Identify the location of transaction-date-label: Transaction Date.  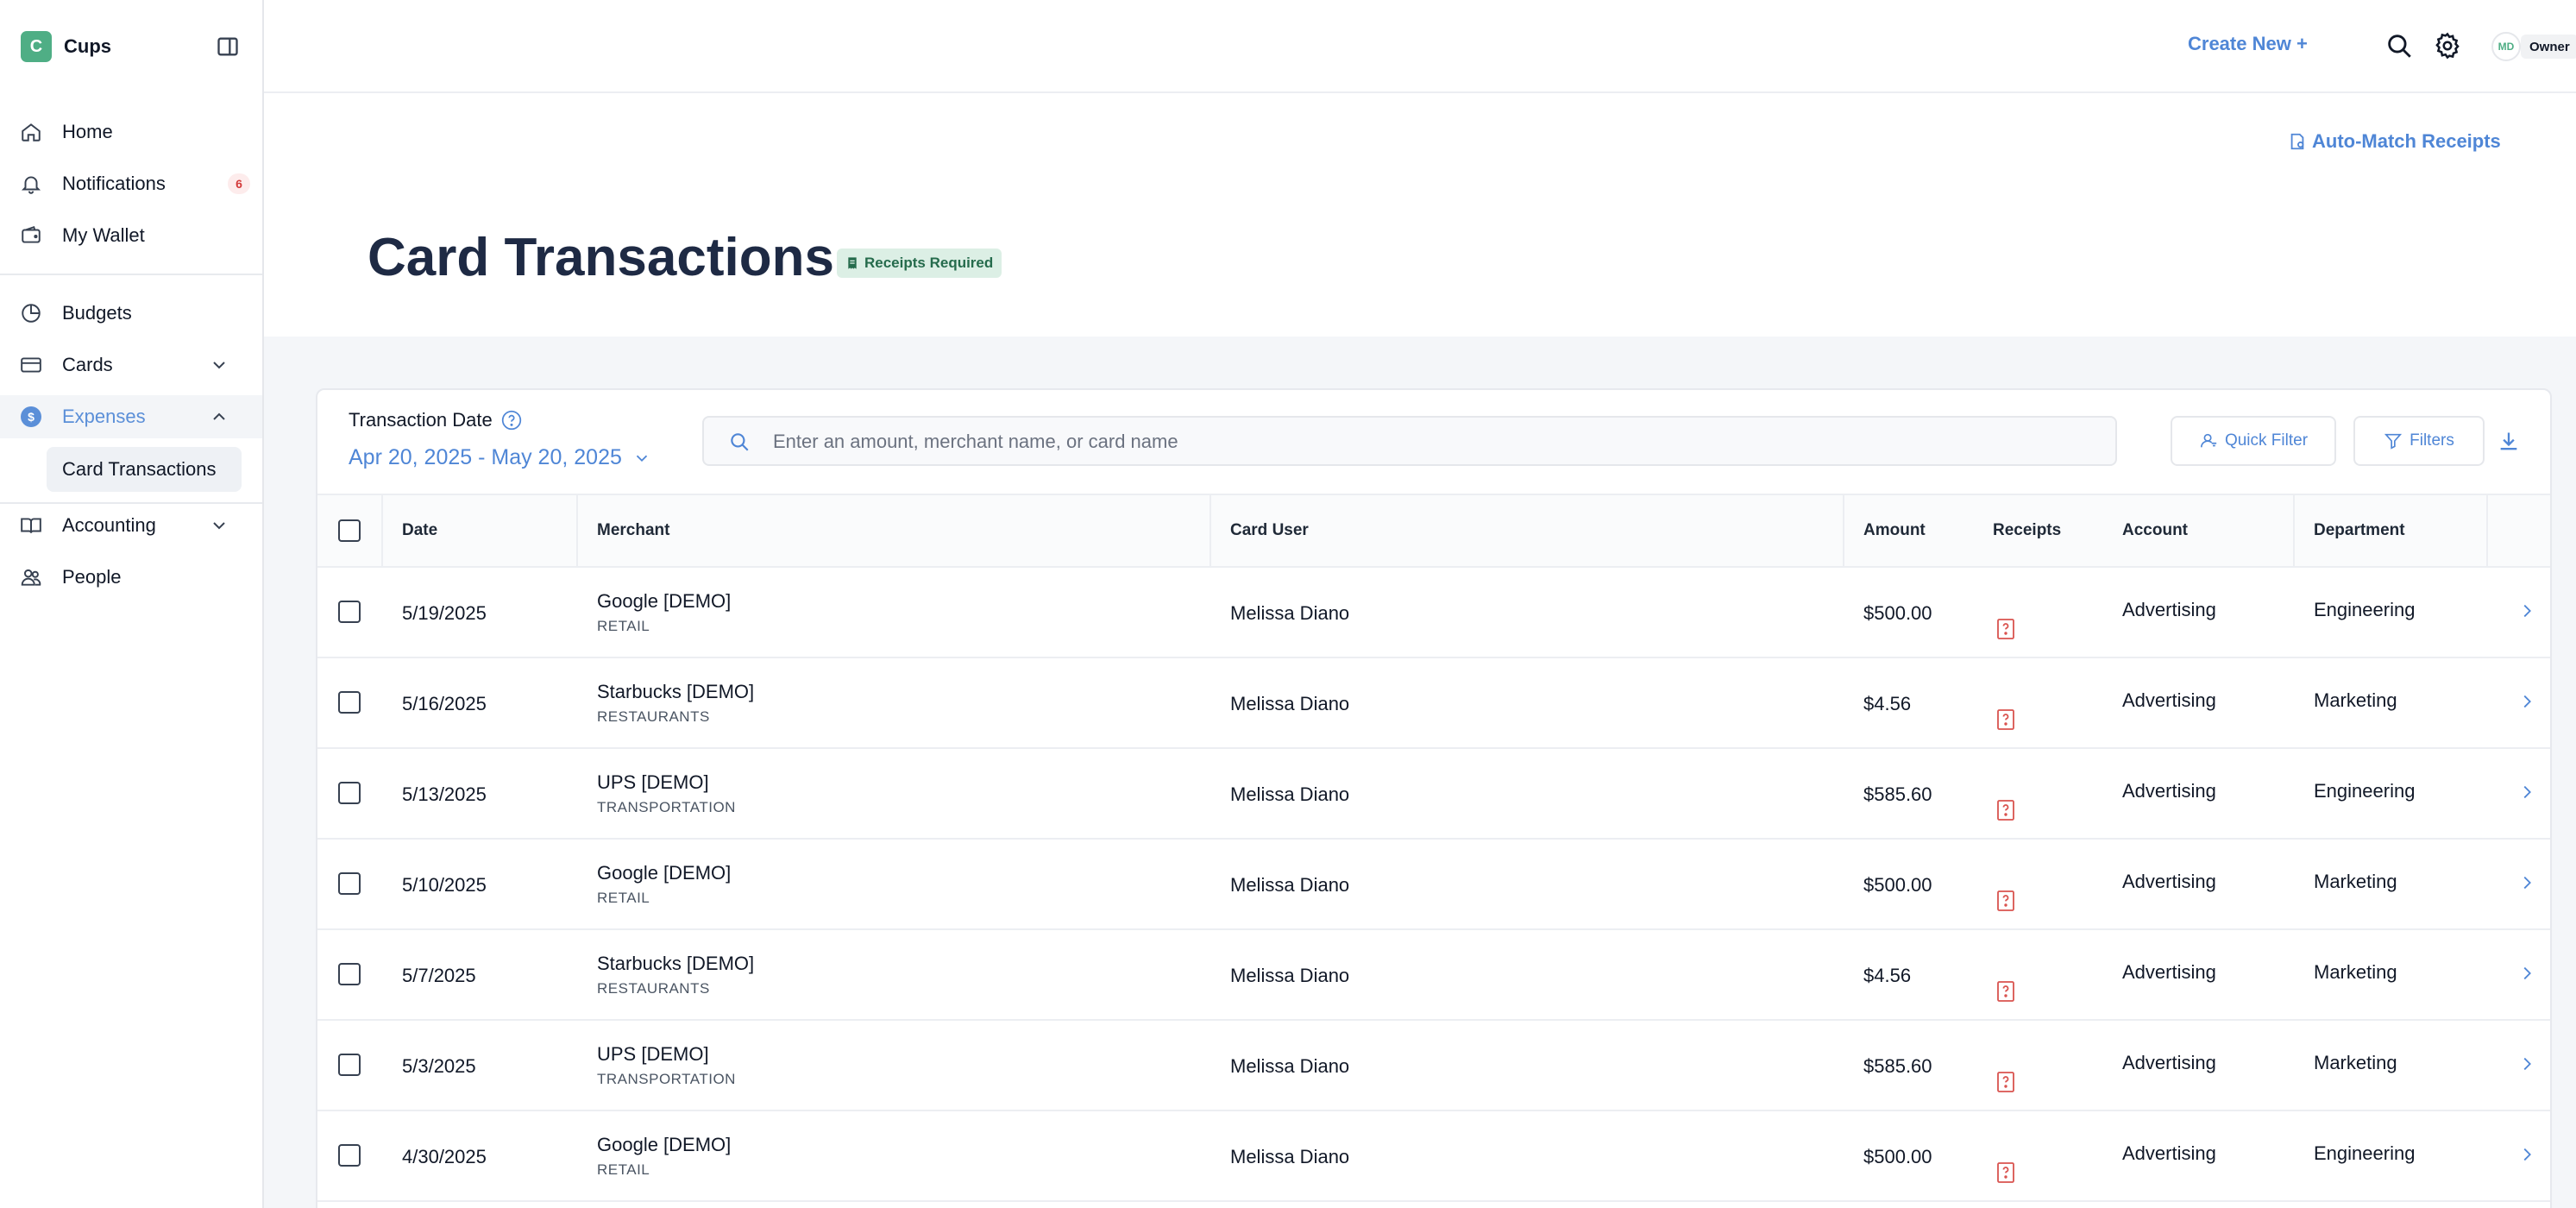
(421, 420).